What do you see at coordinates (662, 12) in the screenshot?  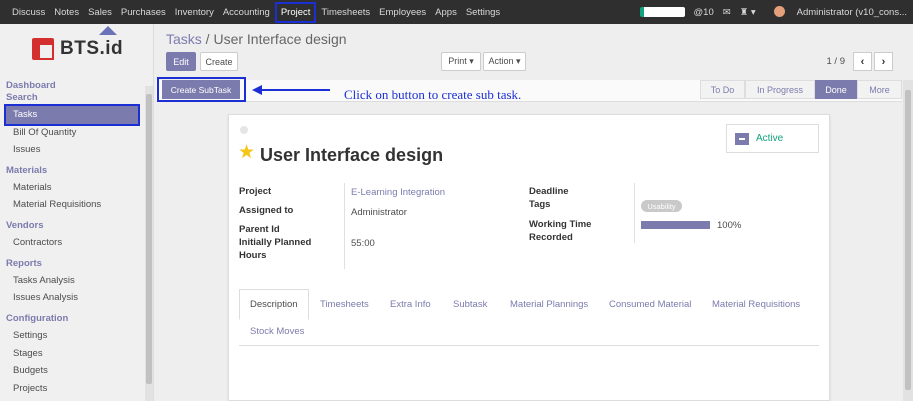 I see `debug-indicator` at bounding box center [662, 12].